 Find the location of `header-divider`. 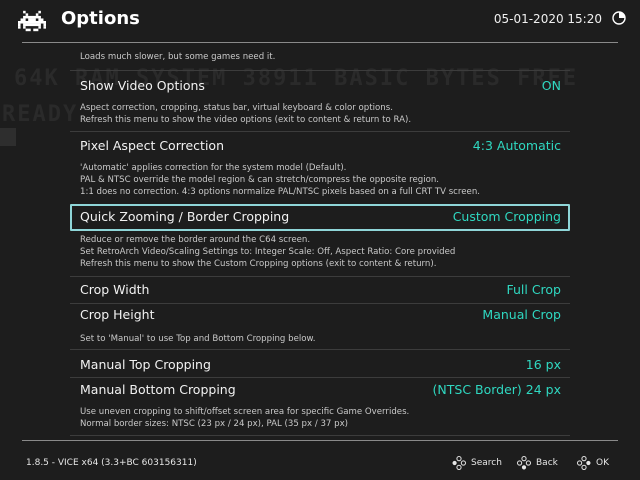

header-divider is located at coordinates (320, 42).